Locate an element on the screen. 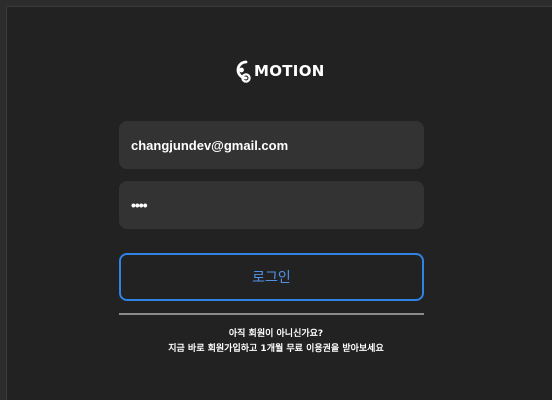  login-button-label: 로그인 is located at coordinates (271, 278).